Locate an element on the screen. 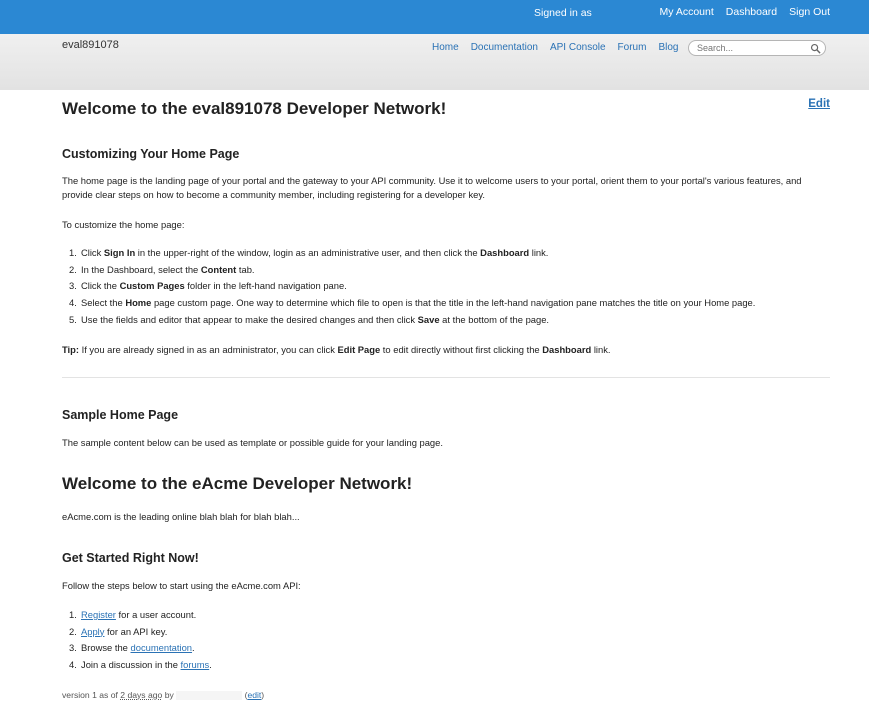  list-item: 4. Join a discussion in the forums. is located at coordinates (140, 665).